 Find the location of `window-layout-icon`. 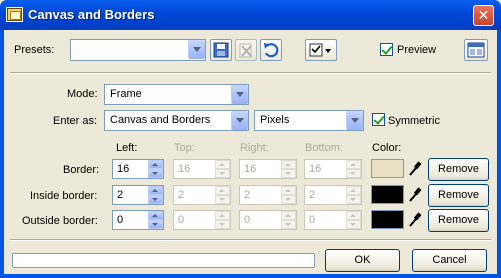

window-layout-icon is located at coordinates (476, 50).